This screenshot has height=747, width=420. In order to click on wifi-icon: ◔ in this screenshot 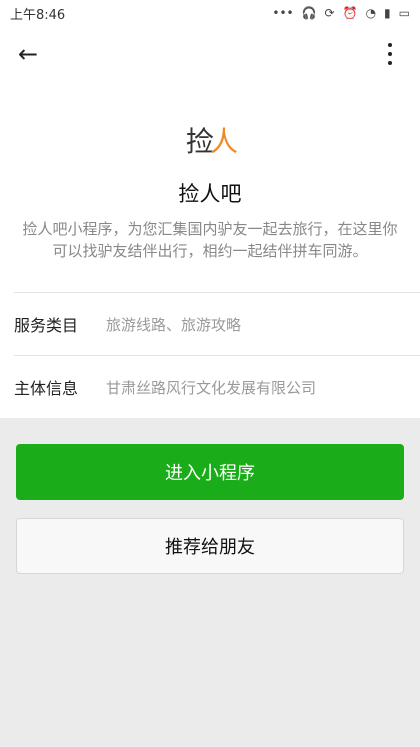, I will do `click(371, 13)`.